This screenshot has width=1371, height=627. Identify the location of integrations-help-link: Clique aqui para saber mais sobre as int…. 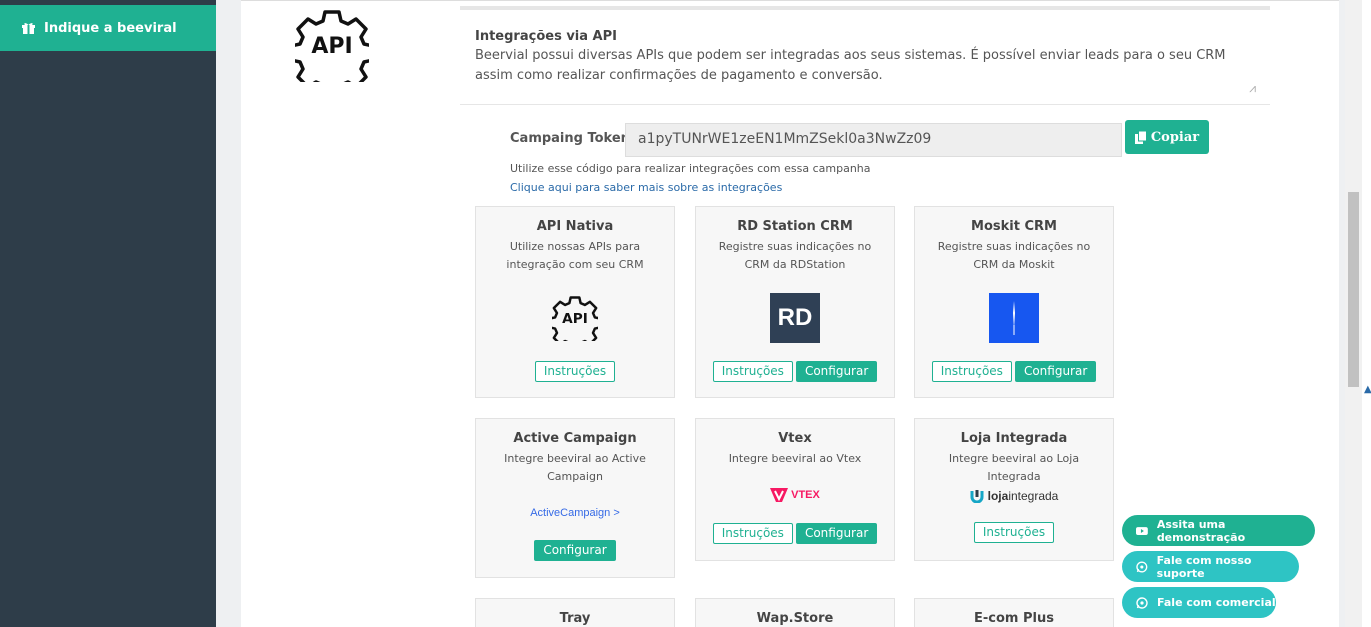
(646, 187).